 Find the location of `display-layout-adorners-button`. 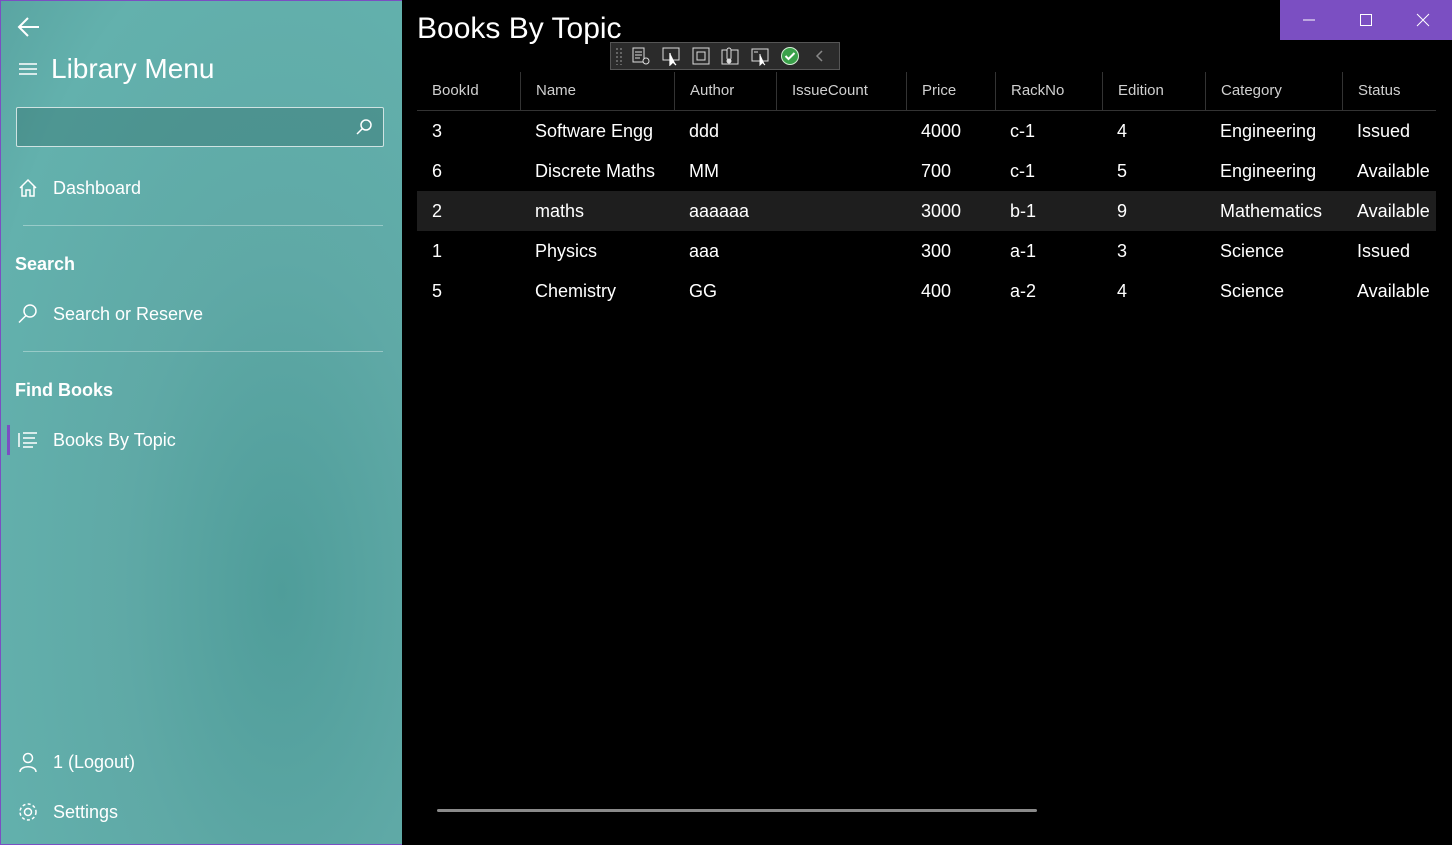

display-layout-adorners-button is located at coordinates (700, 56).